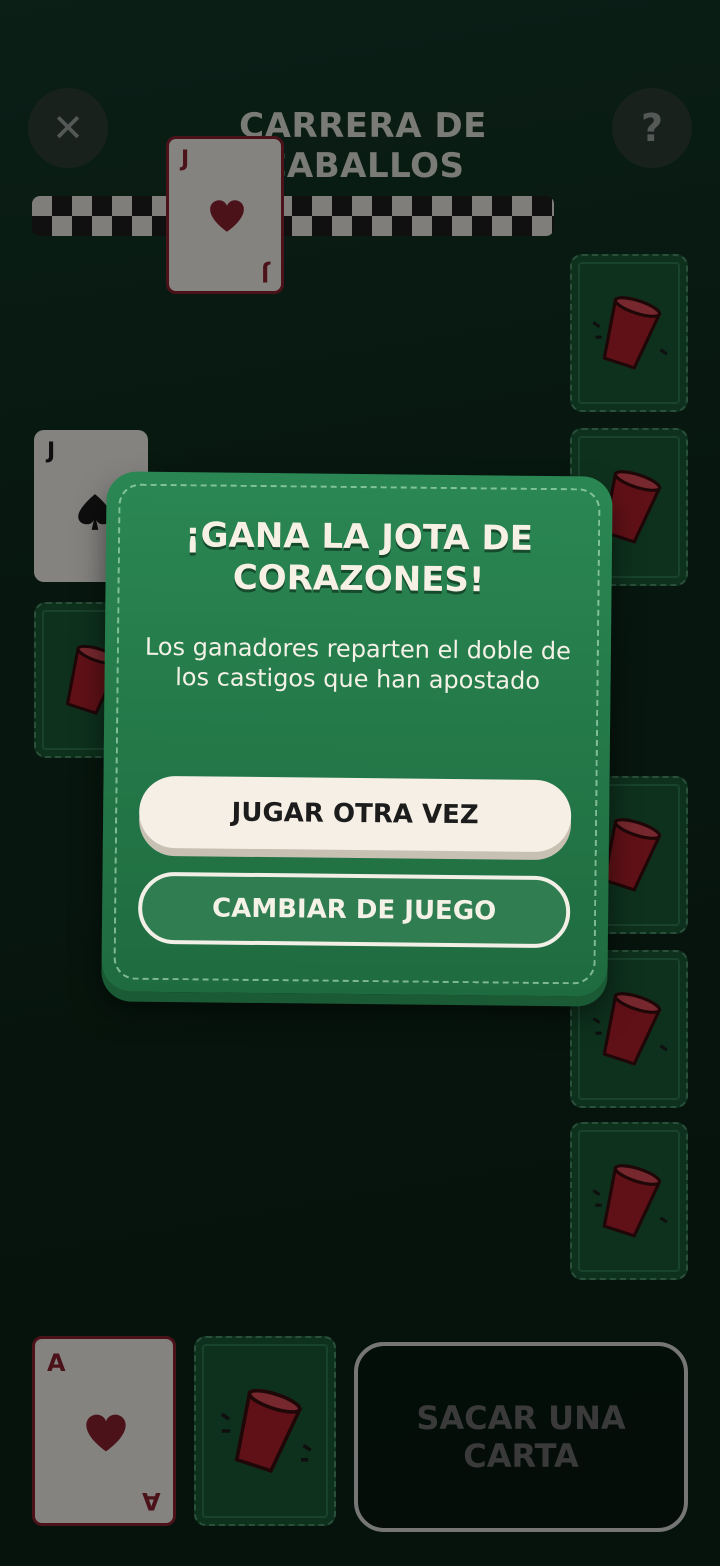 This screenshot has height=1566, width=720. I want to click on play-again-label: JUGAR OTRA VEZ, so click(355, 814).